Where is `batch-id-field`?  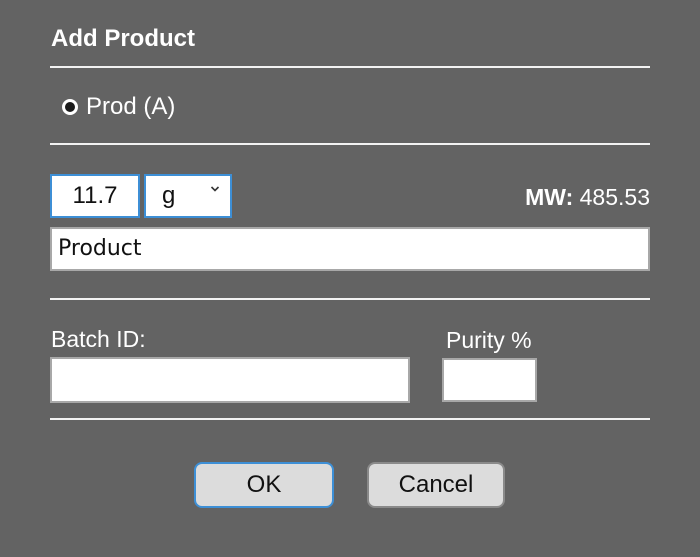 batch-id-field is located at coordinates (230, 380).